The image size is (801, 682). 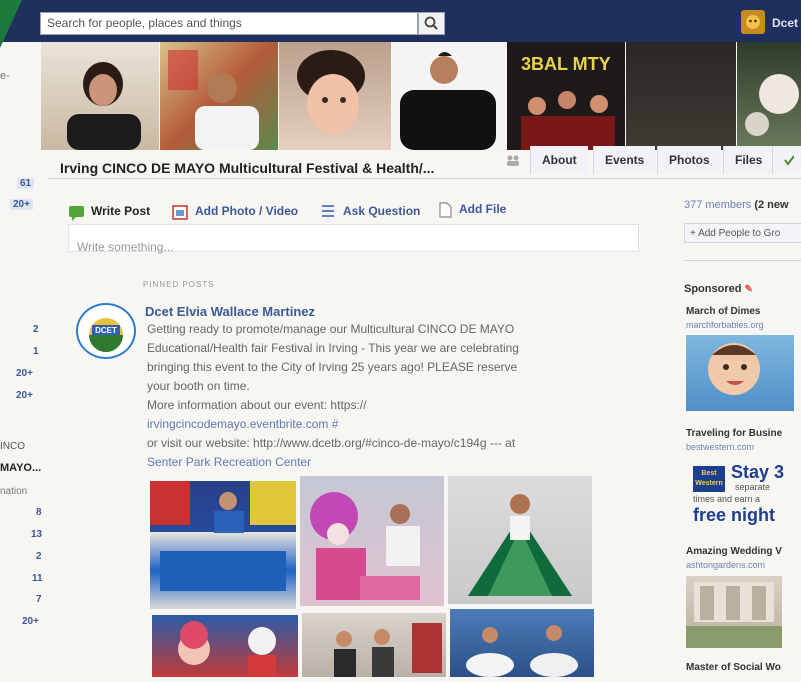 What do you see at coordinates (120, 211) in the screenshot?
I see `write-post-tab: Write Post` at bounding box center [120, 211].